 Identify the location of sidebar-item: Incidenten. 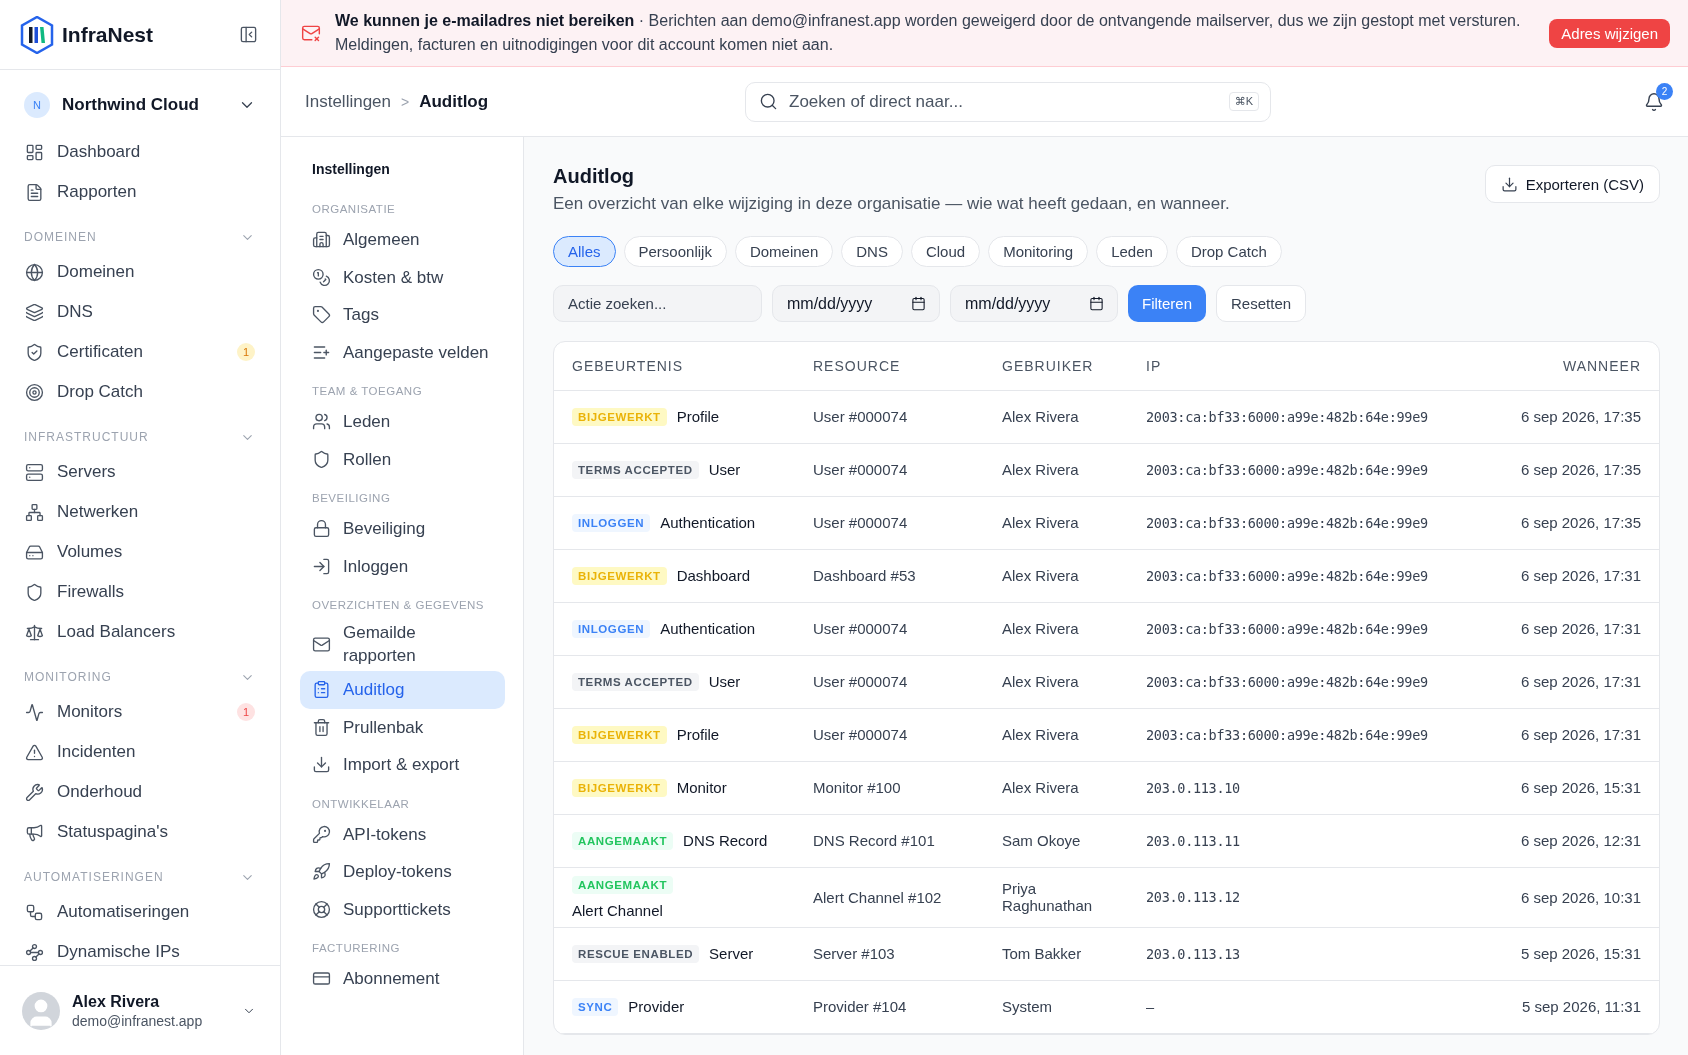
(140, 752).